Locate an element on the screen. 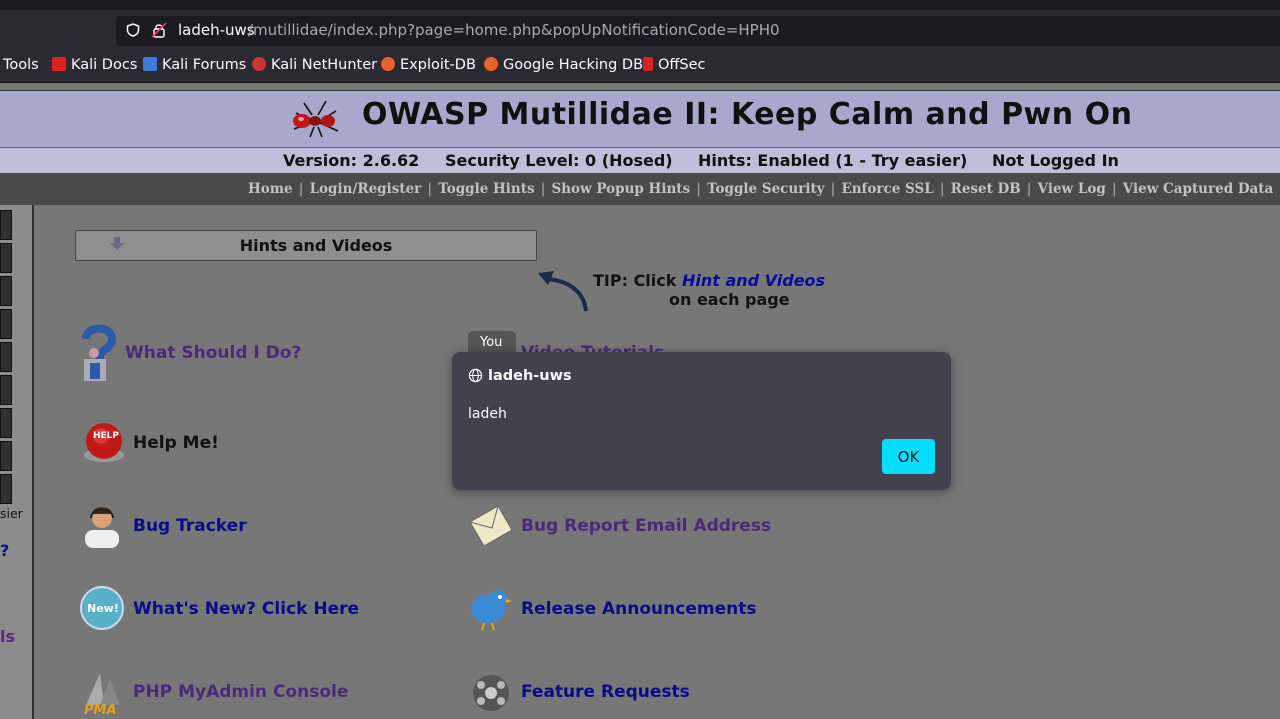 This screenshot has width=1280, height=719. security-level-text: Security Level: 0 (Hosed) is located at coordinates (559, 160).